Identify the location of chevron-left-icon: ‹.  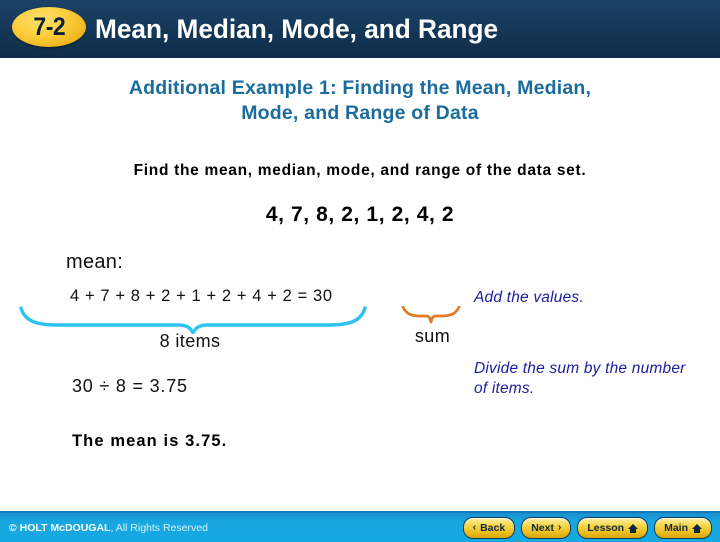
(474, 527).